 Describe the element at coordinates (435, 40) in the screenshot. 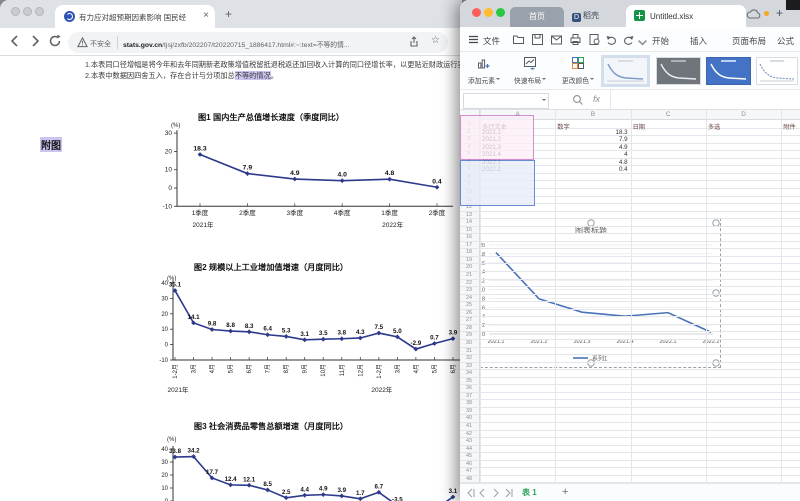

I see `bookmark-star-icon: ☆` at that location.